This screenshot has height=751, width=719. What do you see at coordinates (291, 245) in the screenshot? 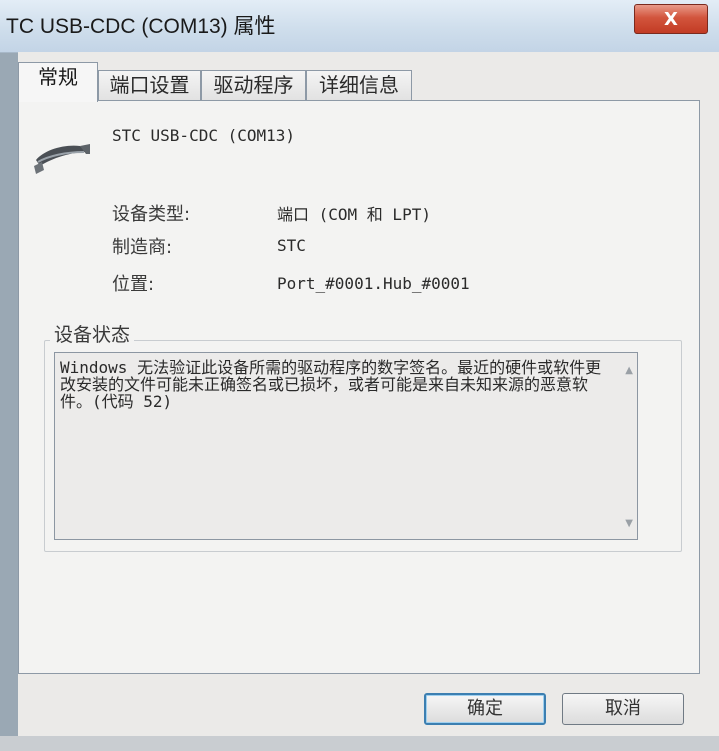
I see `manufacturer-value: STC` at bounding box center [291, 245].